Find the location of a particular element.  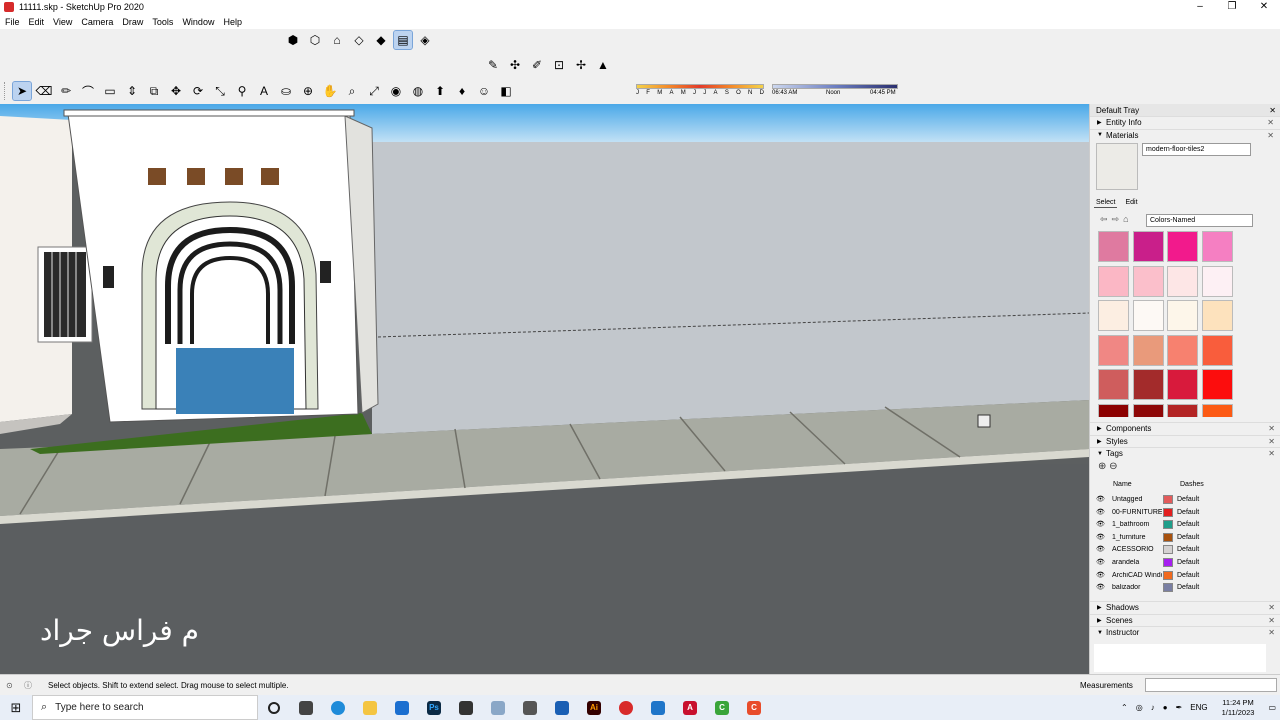

pan-tool-icon: ✋ is located at coordinates (330, 91).